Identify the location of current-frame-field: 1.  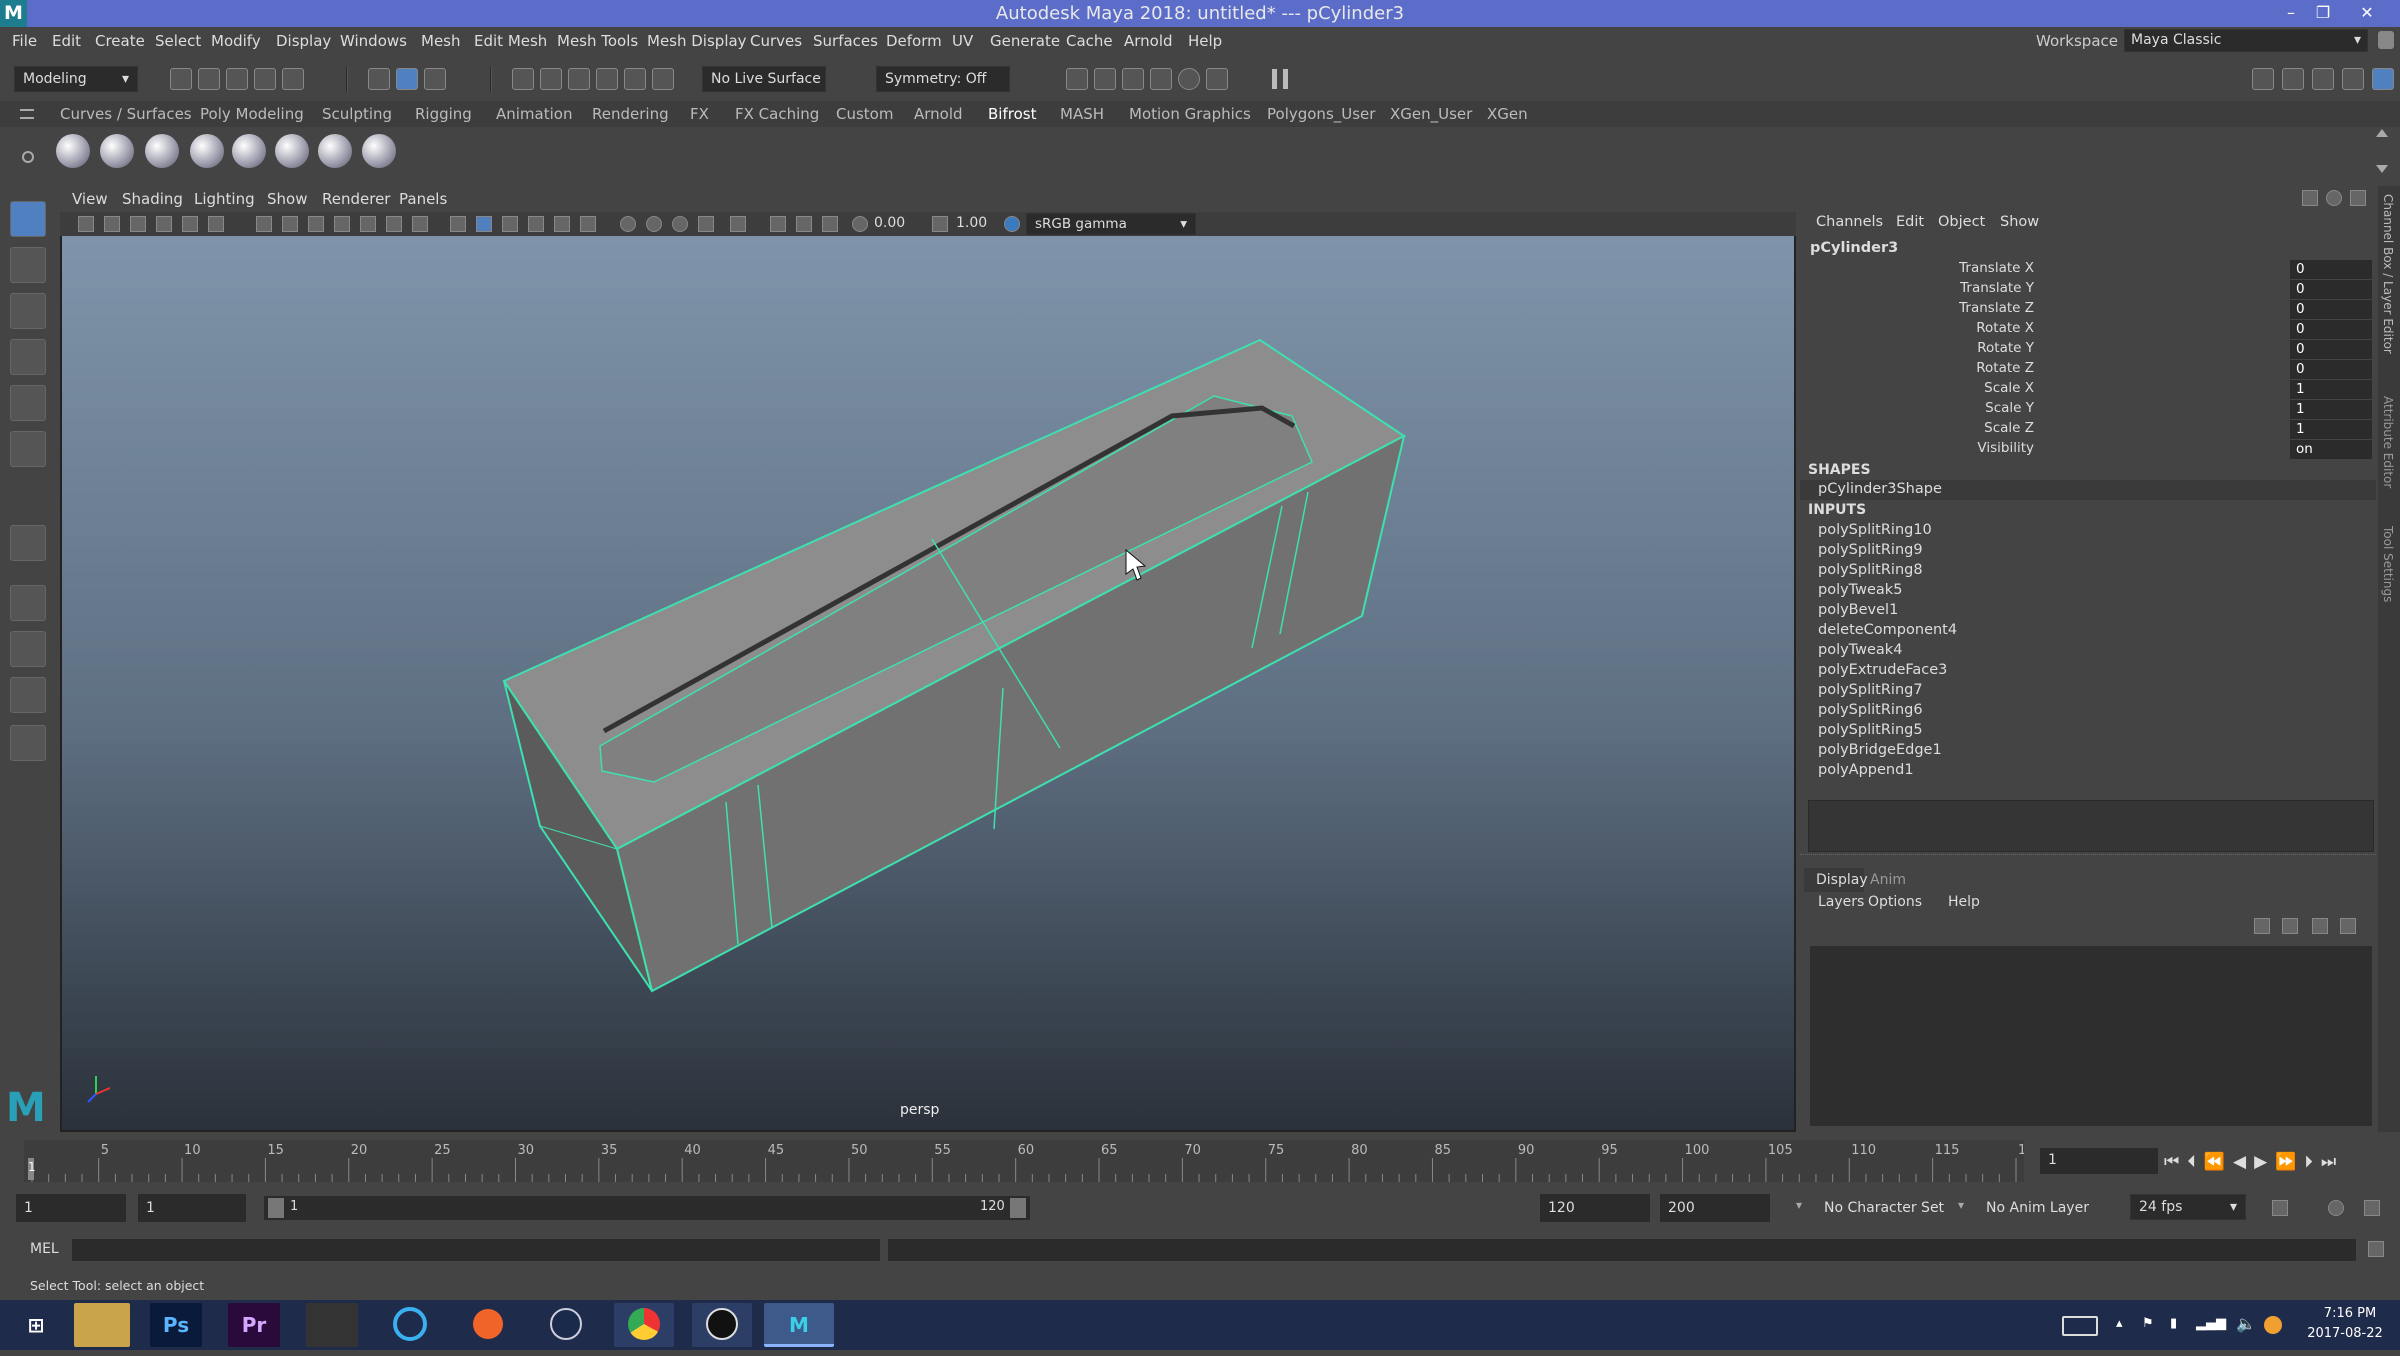
(2099, 1161).